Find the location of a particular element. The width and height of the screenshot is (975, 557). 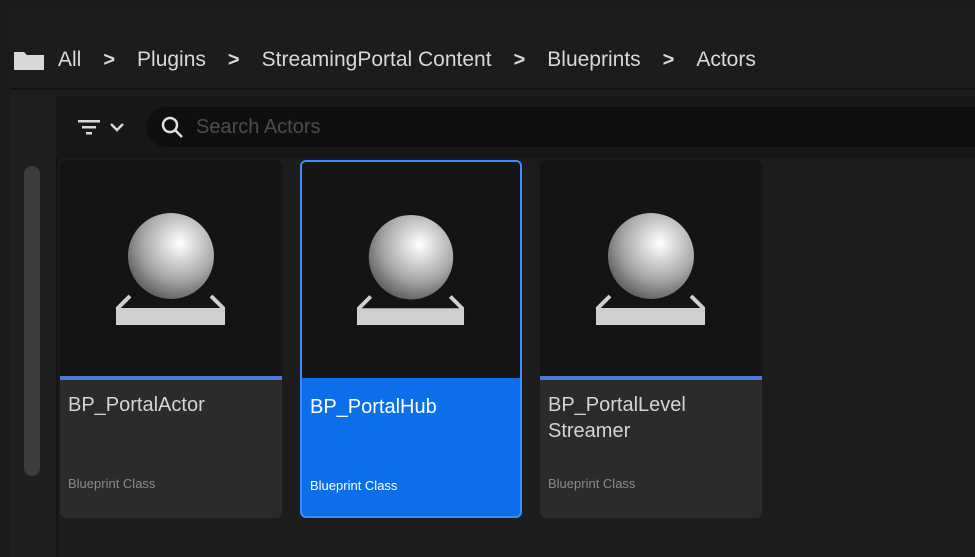

asset-tile-bp-portalactor: BP_PortalActor Blueprint Class is located at coordinates (171, 339).